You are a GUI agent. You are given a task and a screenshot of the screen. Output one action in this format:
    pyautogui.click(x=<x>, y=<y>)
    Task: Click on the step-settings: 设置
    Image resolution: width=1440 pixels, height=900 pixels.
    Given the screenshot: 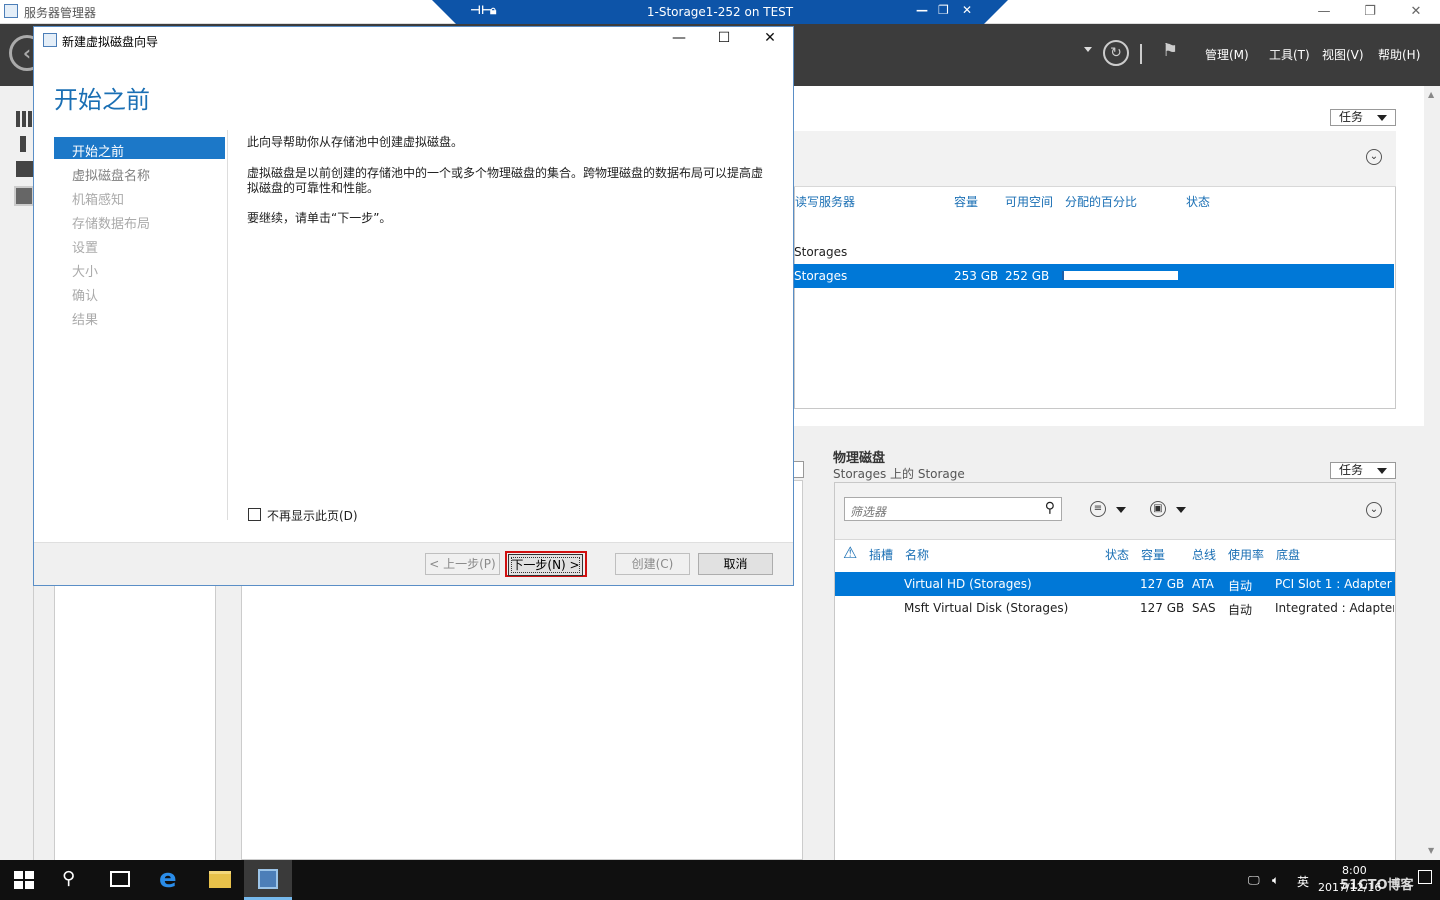 What is the action you would take?
    pyautogui.click(x=85, y=248)
    